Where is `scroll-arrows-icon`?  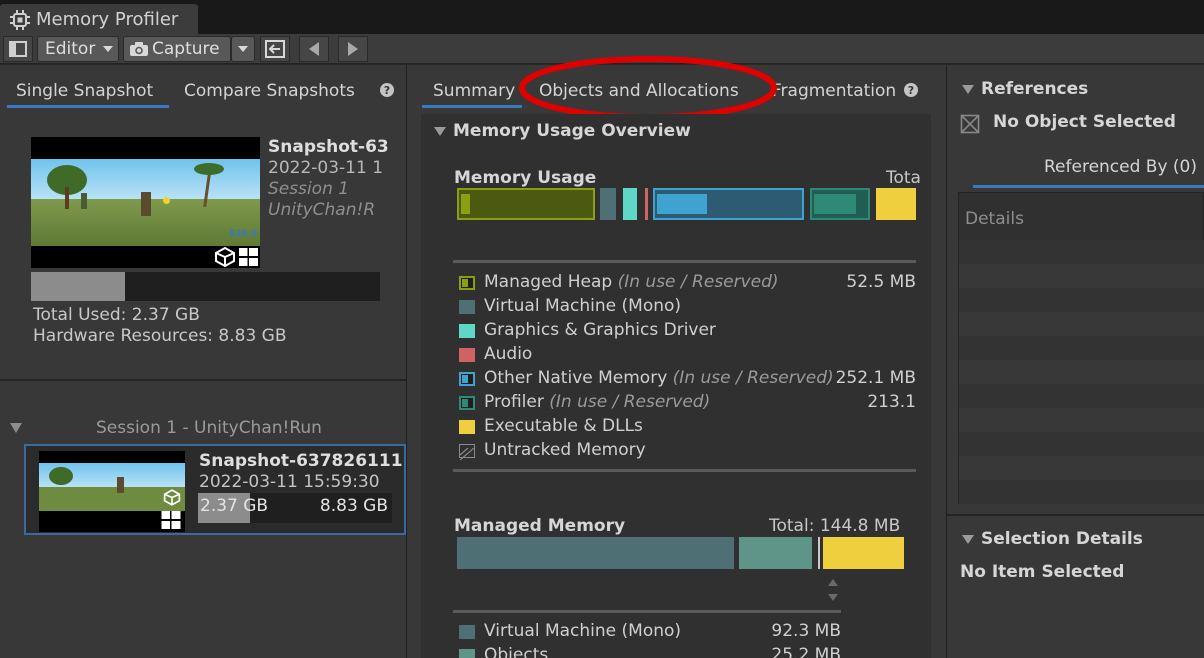 scroll-arrows-icon is located at coordinates (833, 590).